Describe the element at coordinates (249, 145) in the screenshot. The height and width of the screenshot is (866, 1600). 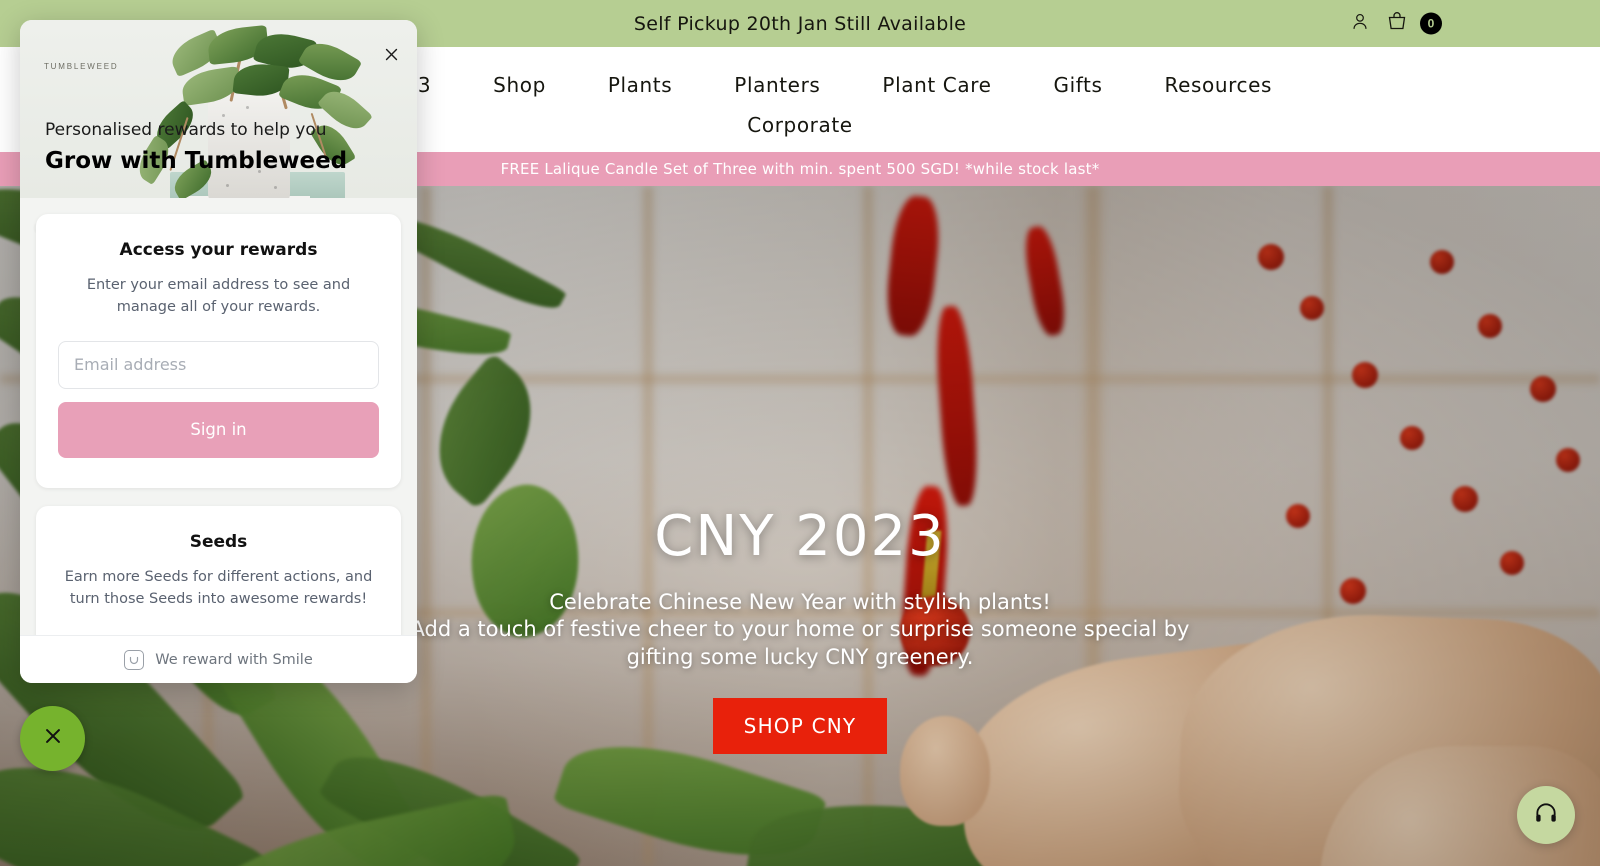
I see `modal-plant-pot` at that location.